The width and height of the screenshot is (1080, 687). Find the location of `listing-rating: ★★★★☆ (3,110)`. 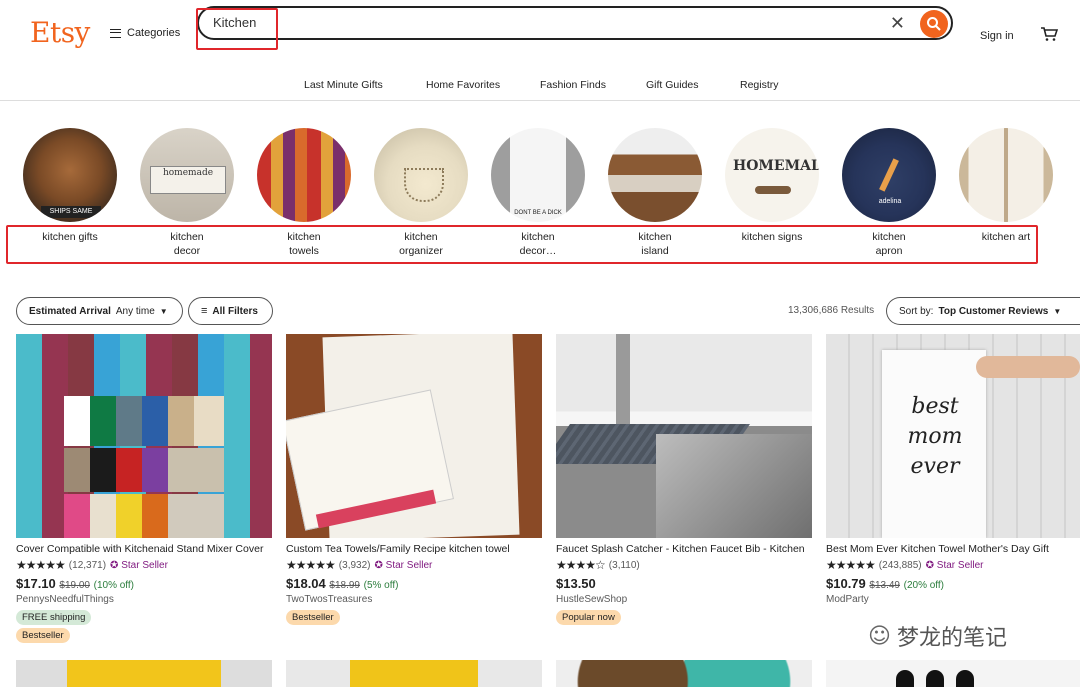

listing-rating: ★★★★☆ (3,110) is located at coordinates (684, 565).